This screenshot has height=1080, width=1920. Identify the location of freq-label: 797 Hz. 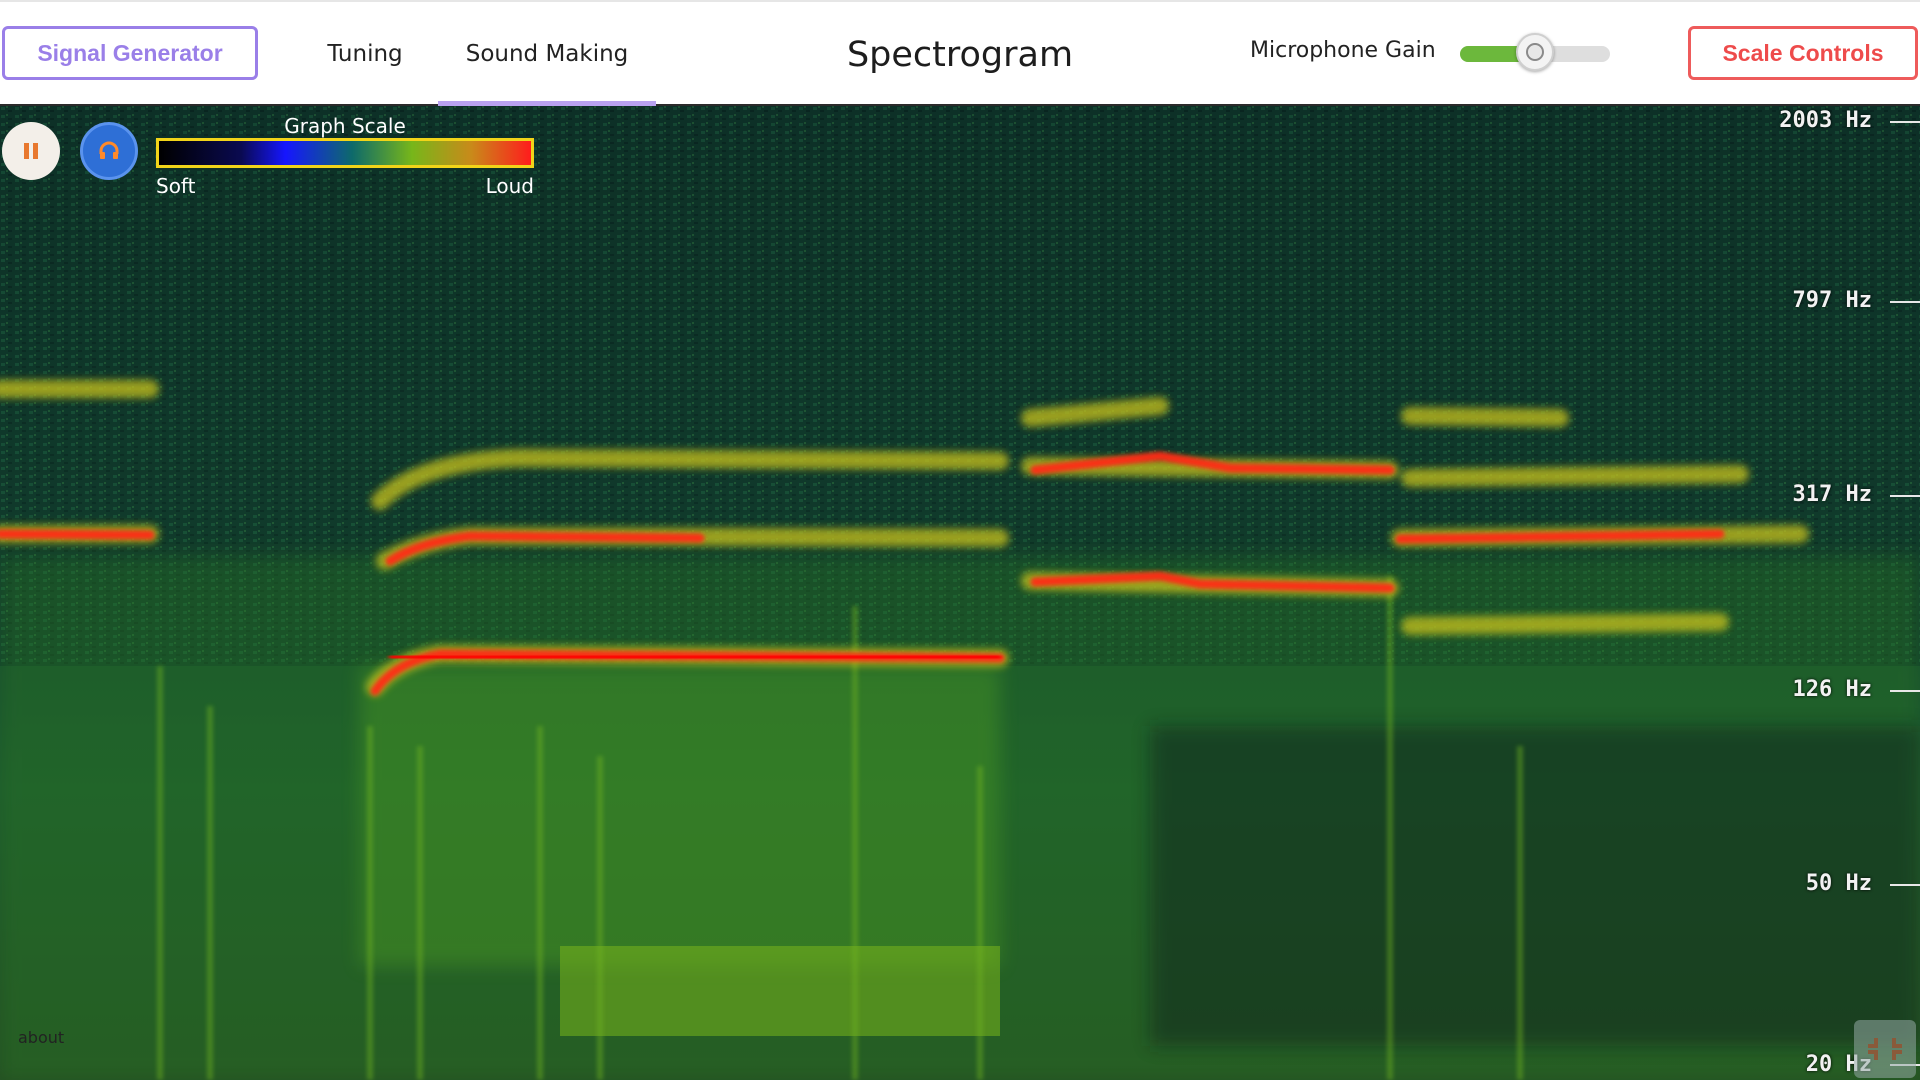
(1832, 300).